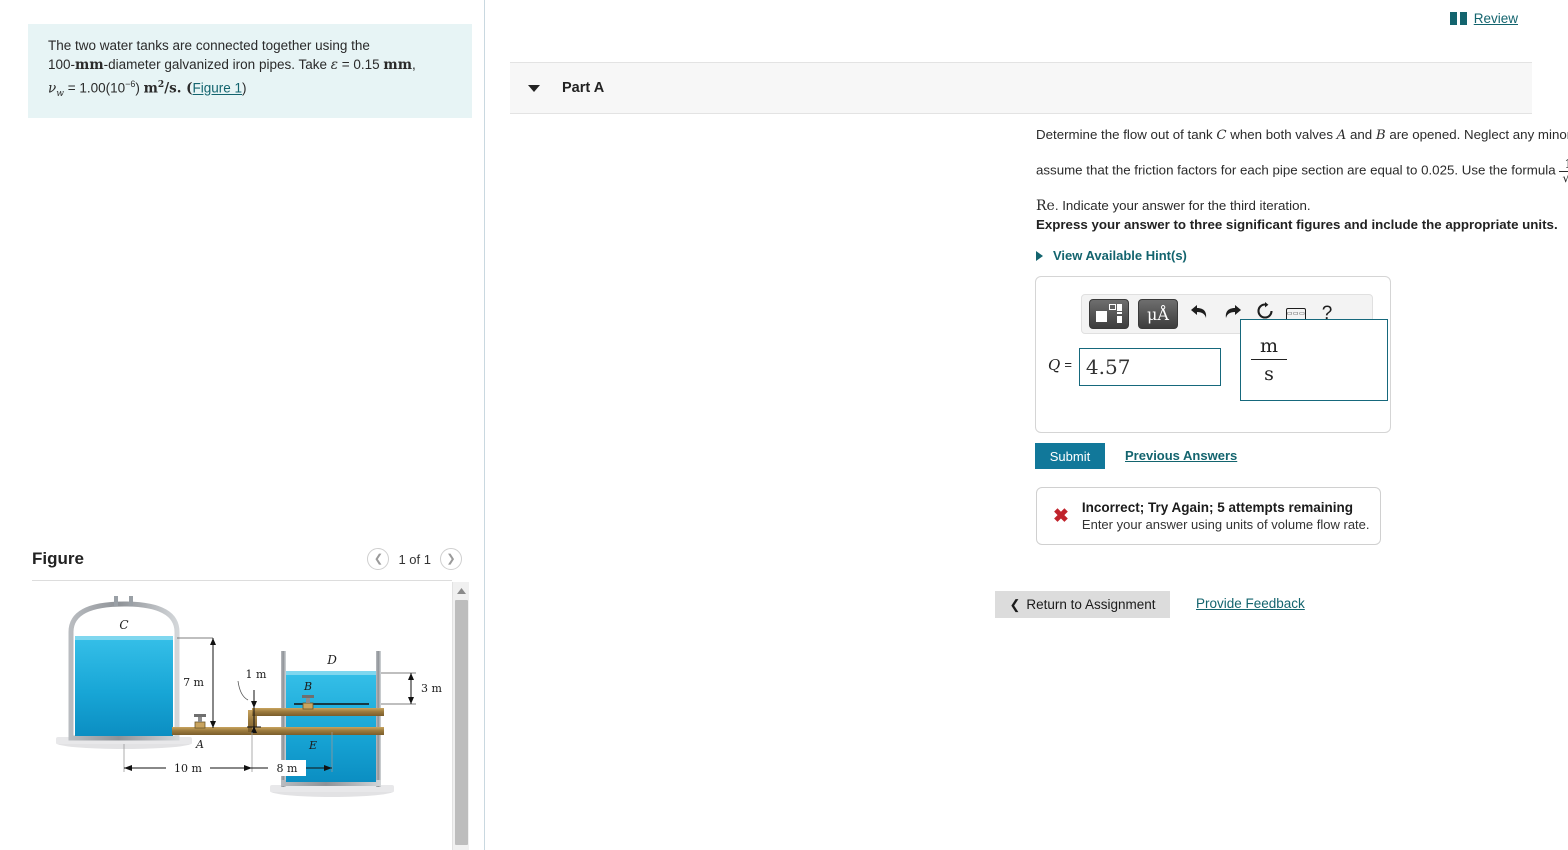 This screenshot has height=850, width=1568. What do you see at coordinates (1070, 456) in the screenshot?
I see `submit-button: Submit` at bounding box center [1070, 456].